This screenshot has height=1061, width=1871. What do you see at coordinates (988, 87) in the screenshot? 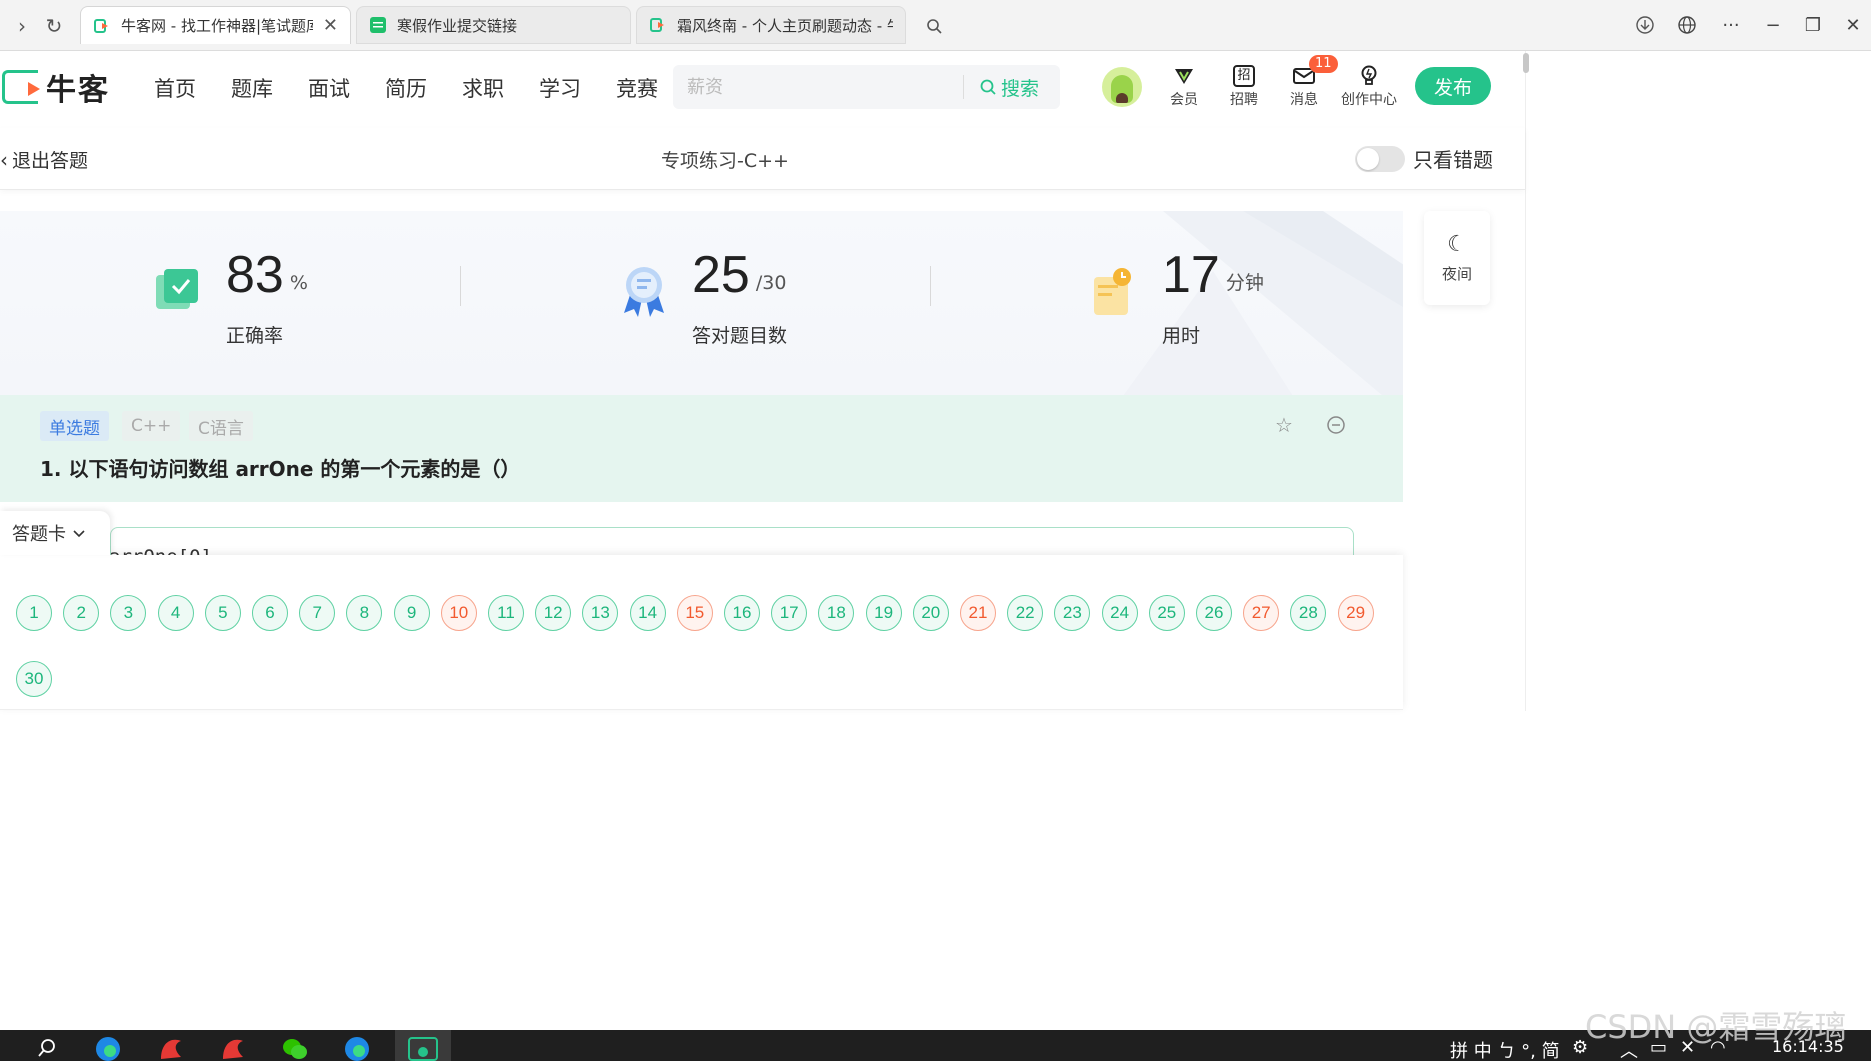
I see `search-icon` at bounding box center [988, 87].